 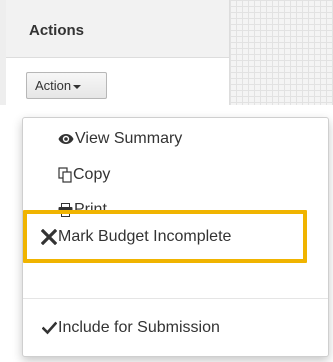 I want to click on menu-divider, so click(x=175, y=298).